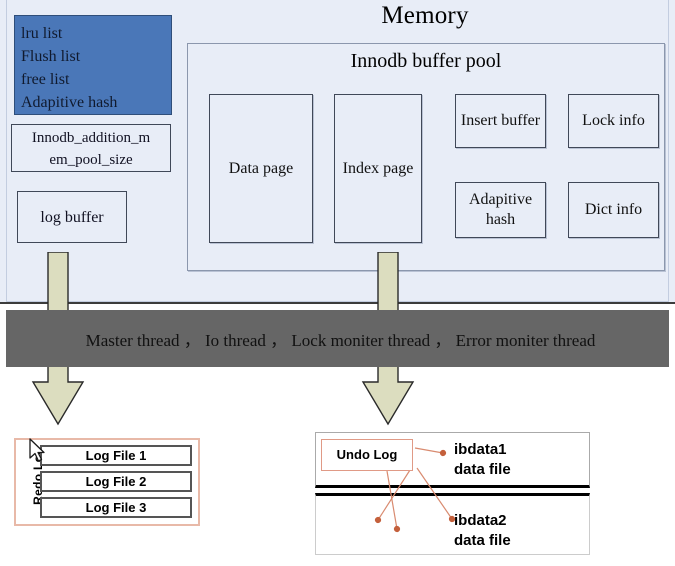  Describe the element at coordinates (452, 524) in the screenshot. I see `ibdata2-panel: ibdata2 data file` at that location.